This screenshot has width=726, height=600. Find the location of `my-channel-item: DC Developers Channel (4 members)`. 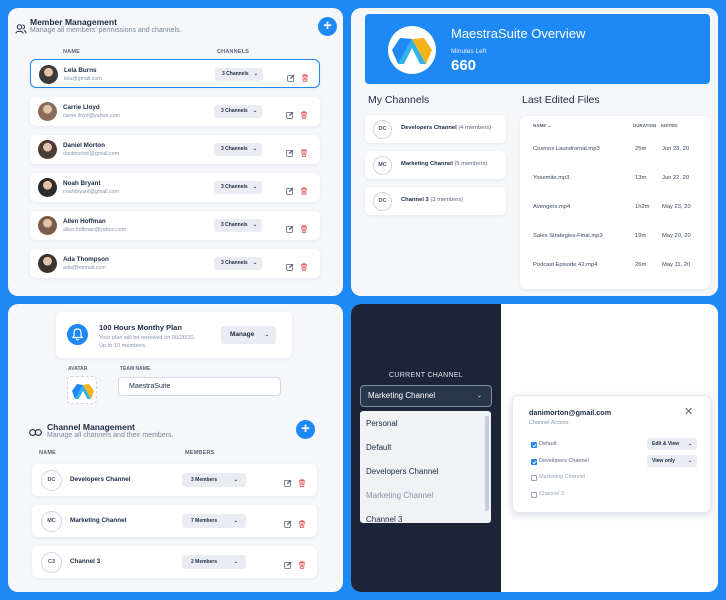

my-channel-item: DC Developers Channel (4 members) is located at coordinates (435, 129).